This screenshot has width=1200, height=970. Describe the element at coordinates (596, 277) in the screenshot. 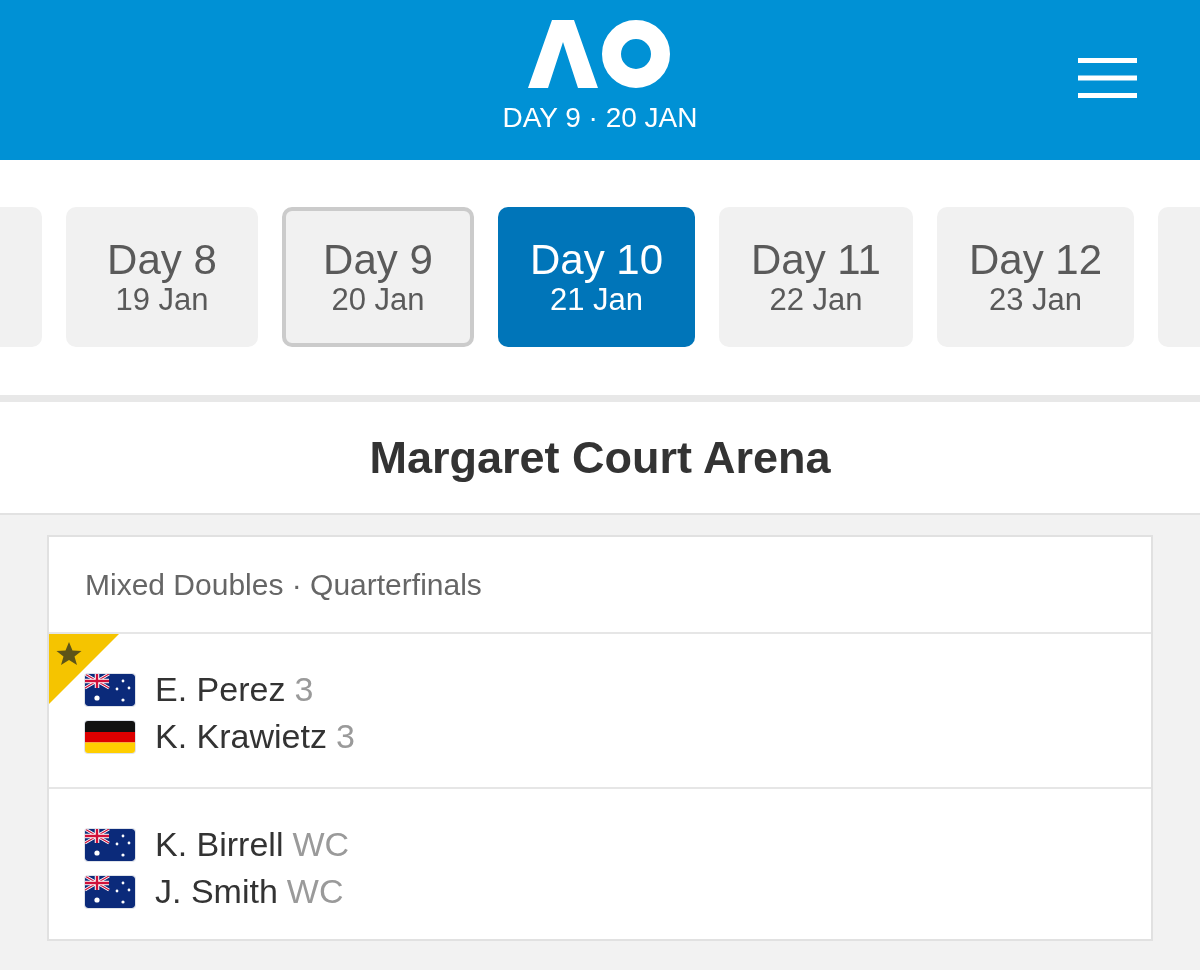

I see `day-tab: Day 10 21 Jan` at that location.